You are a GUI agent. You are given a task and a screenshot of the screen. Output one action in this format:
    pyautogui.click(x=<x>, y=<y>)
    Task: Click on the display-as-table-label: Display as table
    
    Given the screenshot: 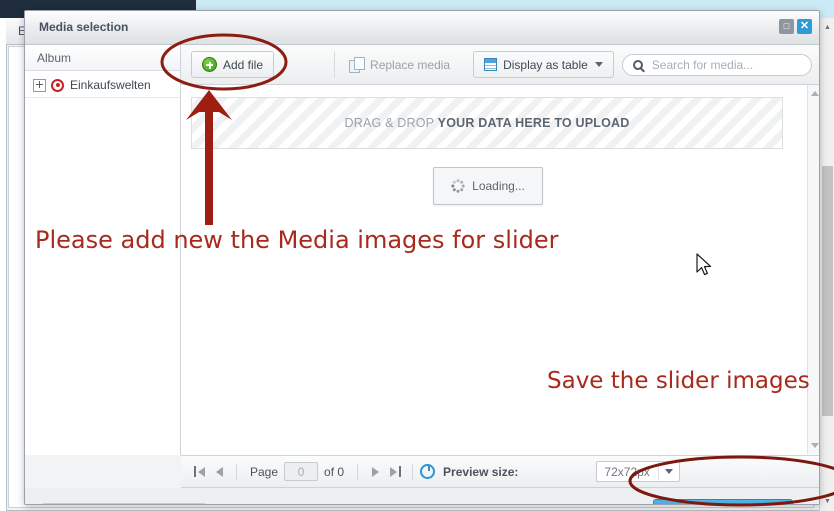 What is the action you would take?
    pyautogui.click(x=545, y=64)
    